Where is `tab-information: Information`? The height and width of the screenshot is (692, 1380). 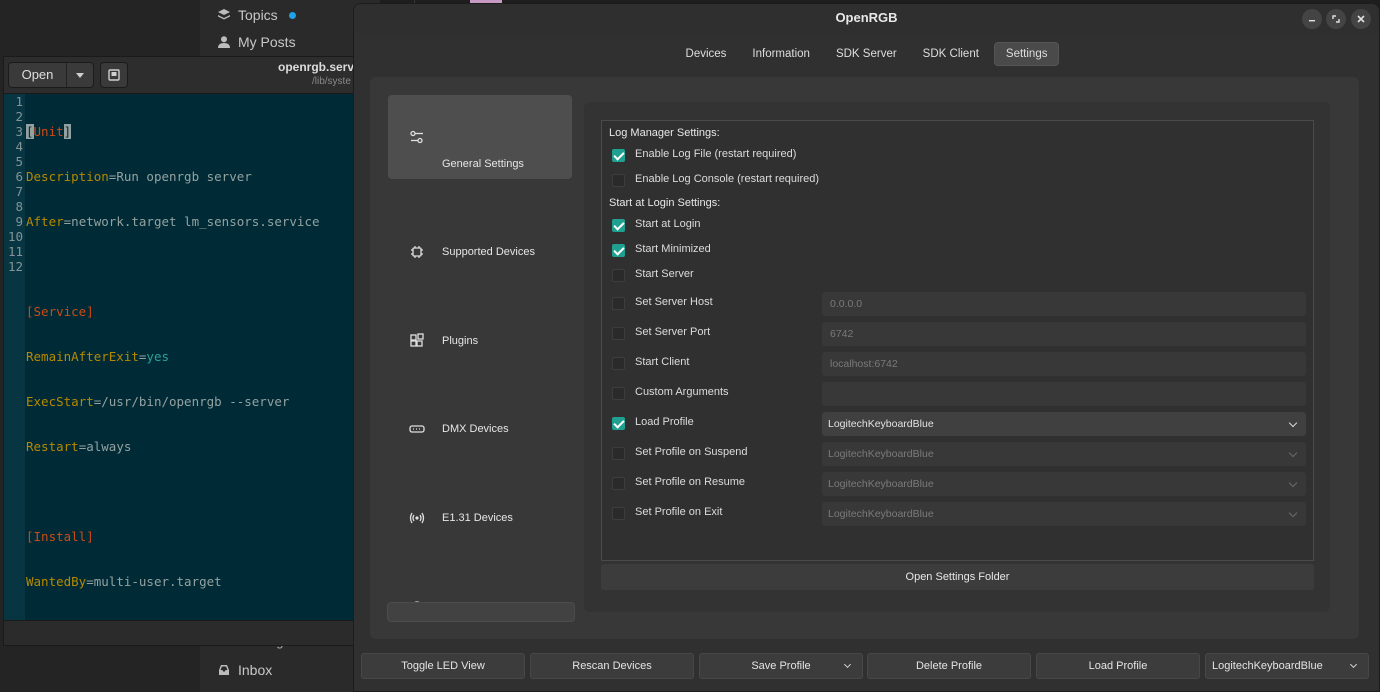
tab-information: Information is located at coordinates (781, 54).